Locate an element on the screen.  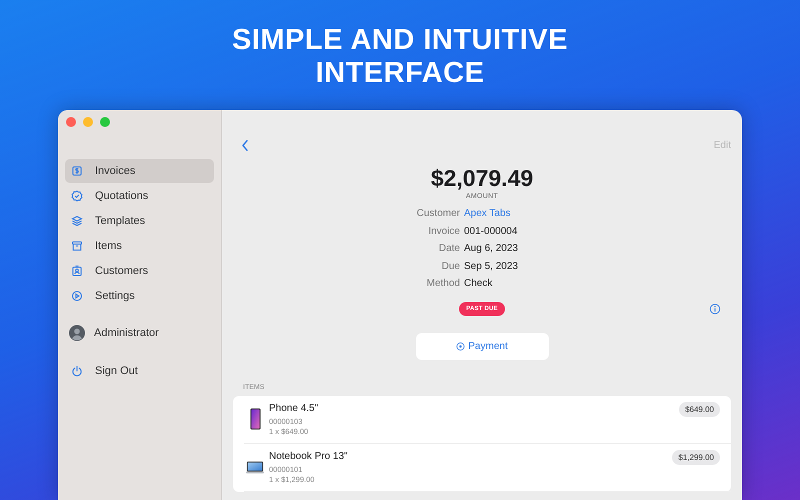
payment-button: Payment is located at coordinates (482, 346).